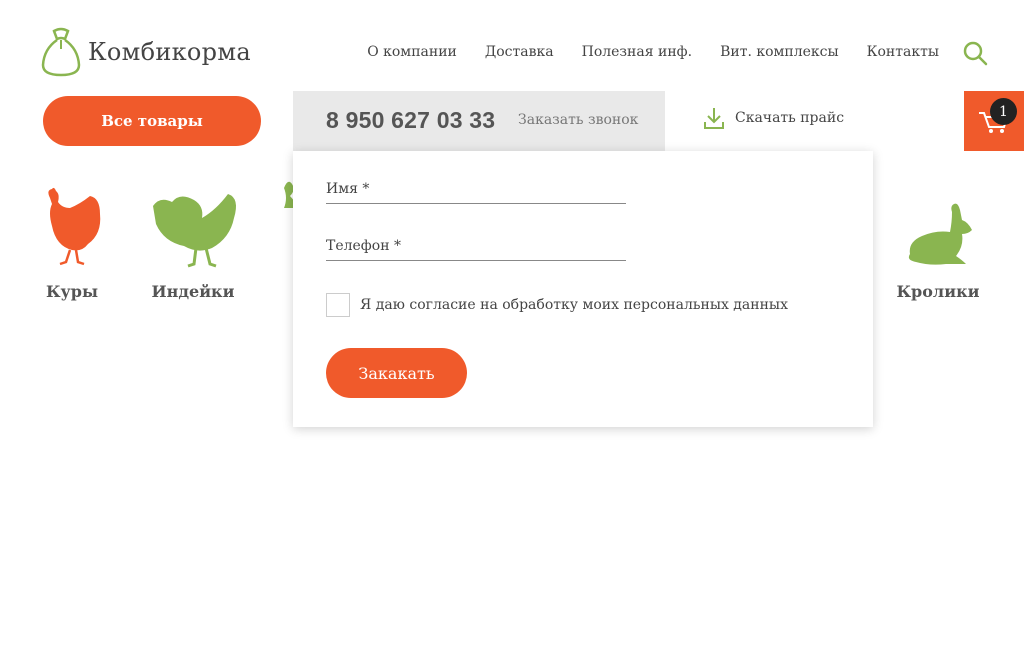 This screenshot has width=1024, height=646. I want to click on name-input, so click(478, 191).